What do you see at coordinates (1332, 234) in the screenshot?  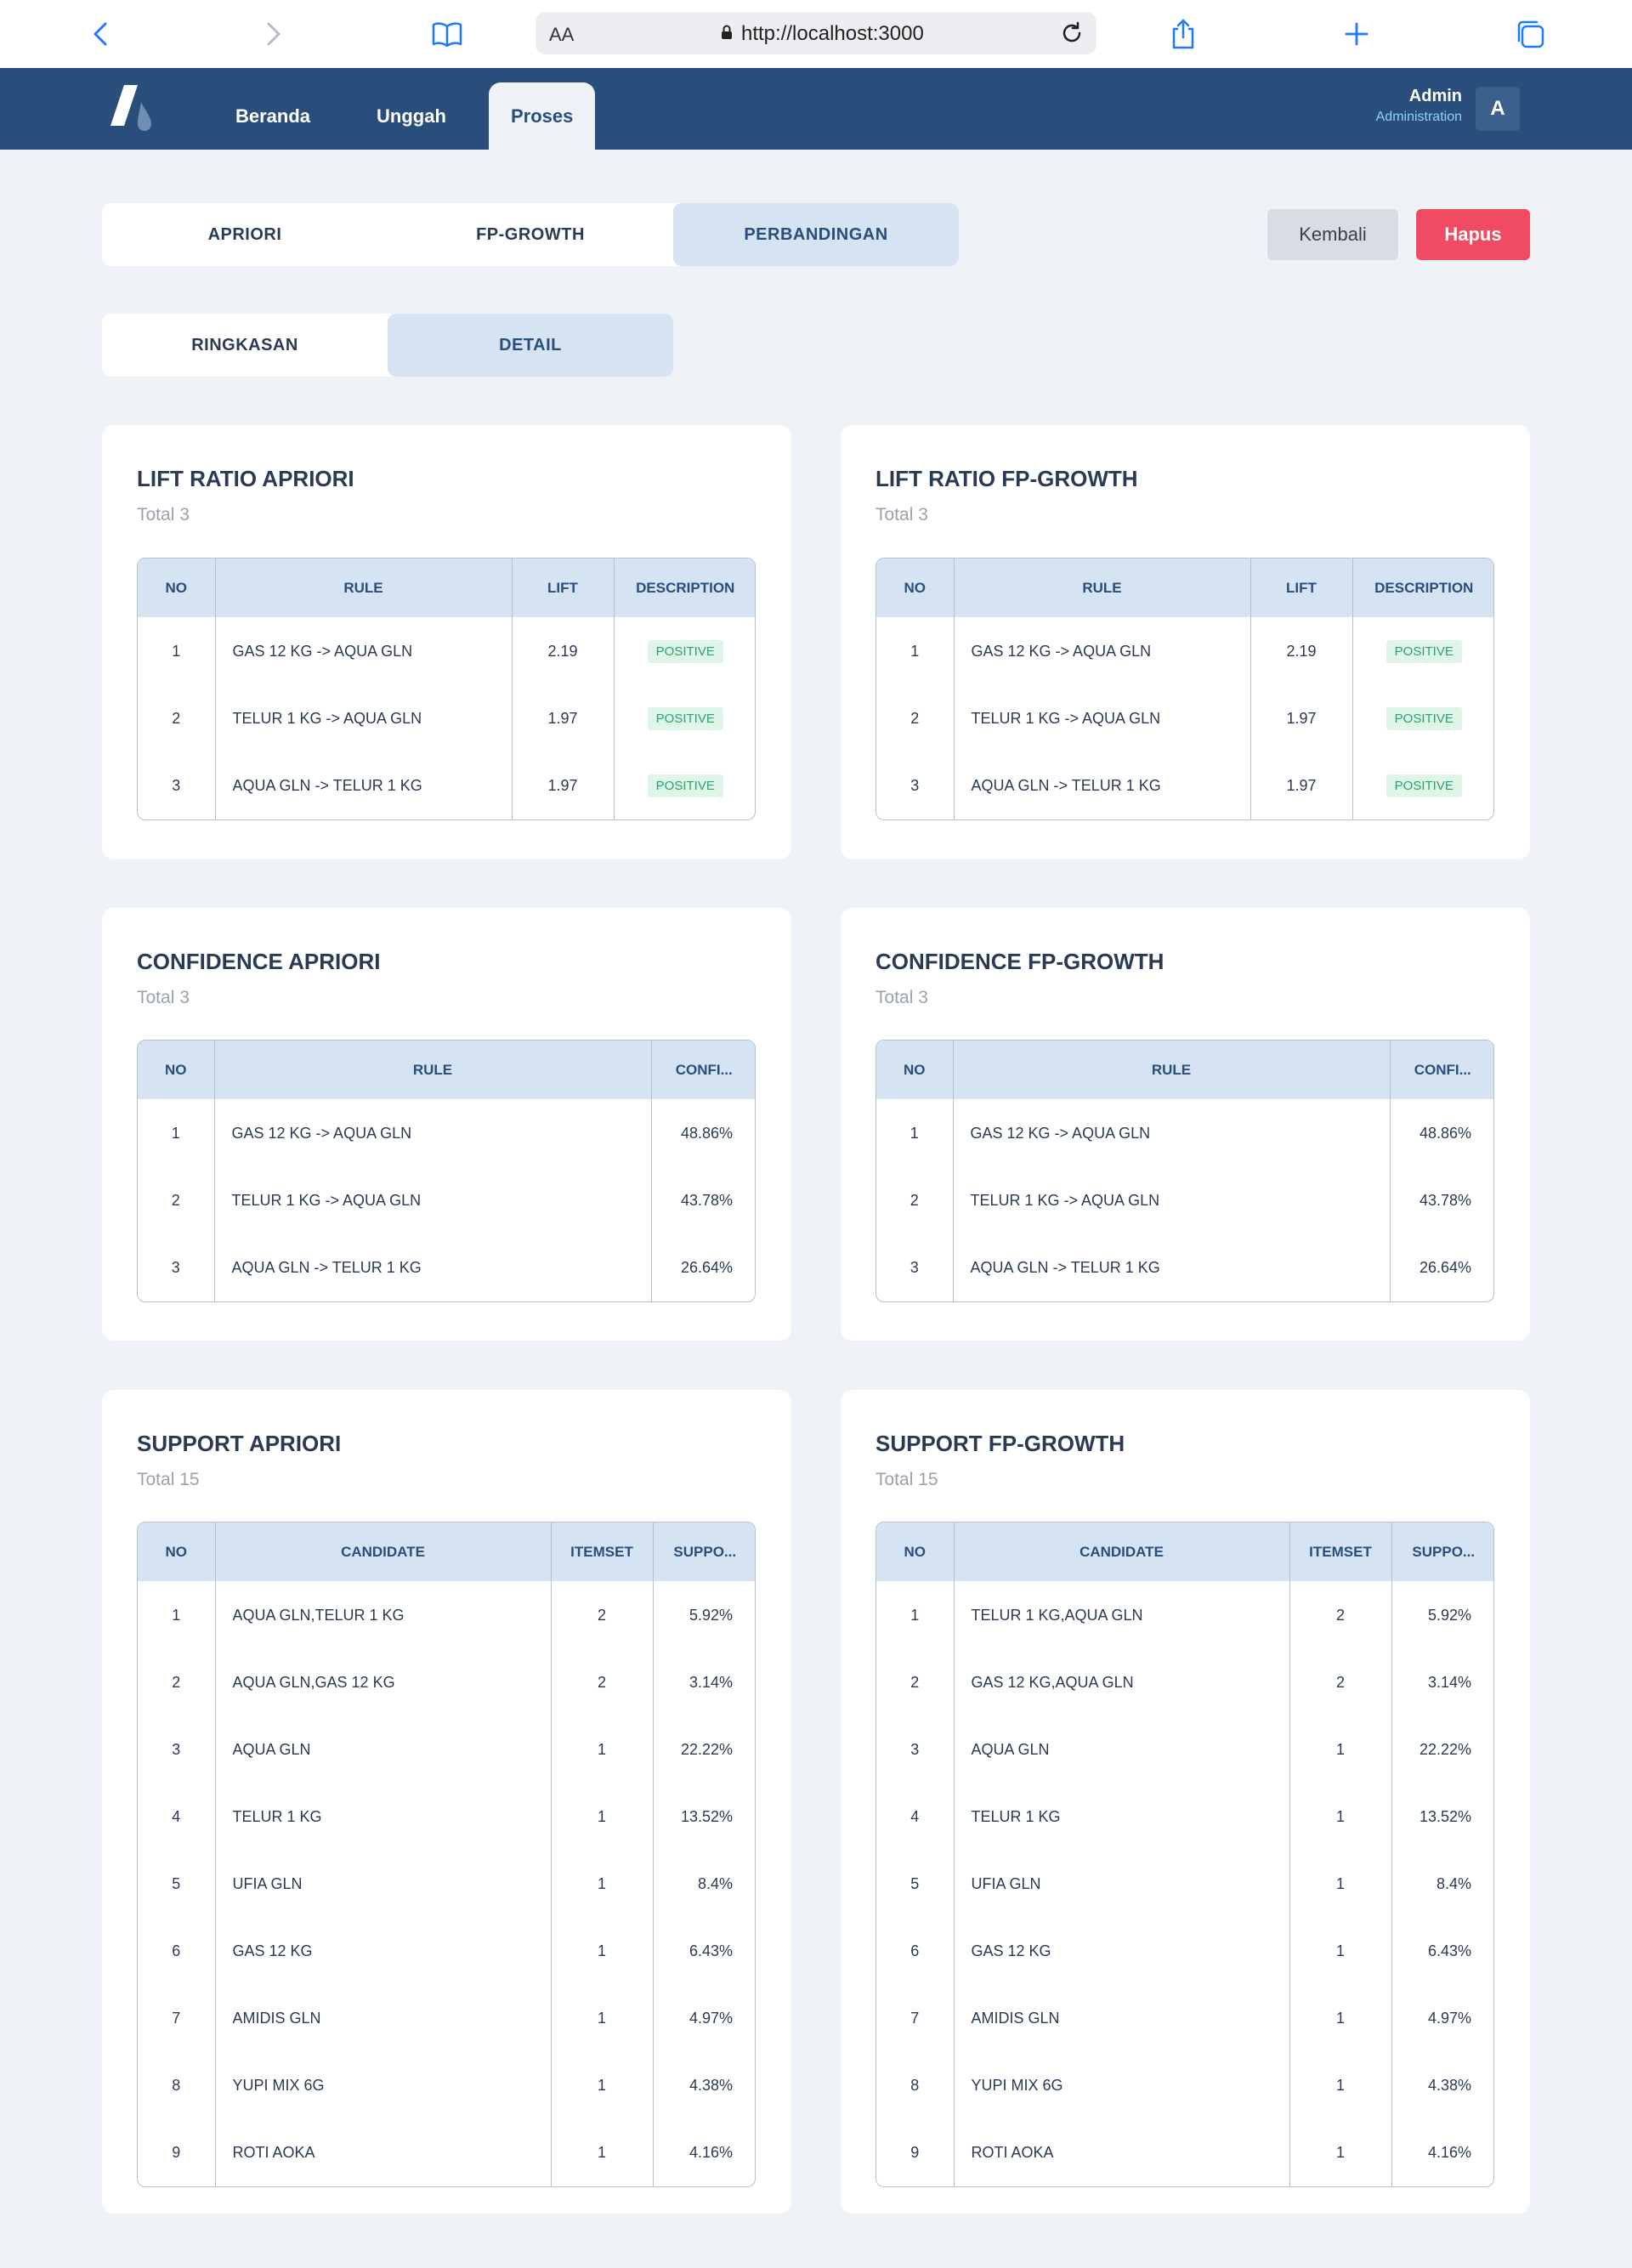 I see `back-button: Kembali` at bounding box center [1332, 234].